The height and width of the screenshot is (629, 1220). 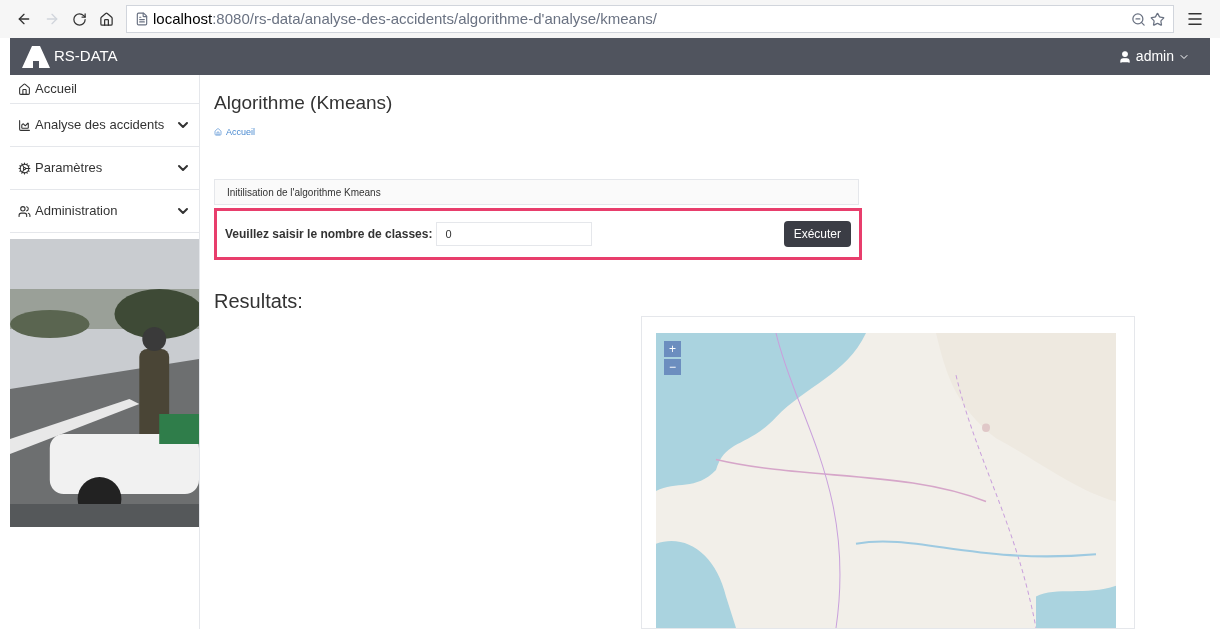 I want to click on reload-icon, so click(x=79, y=19).